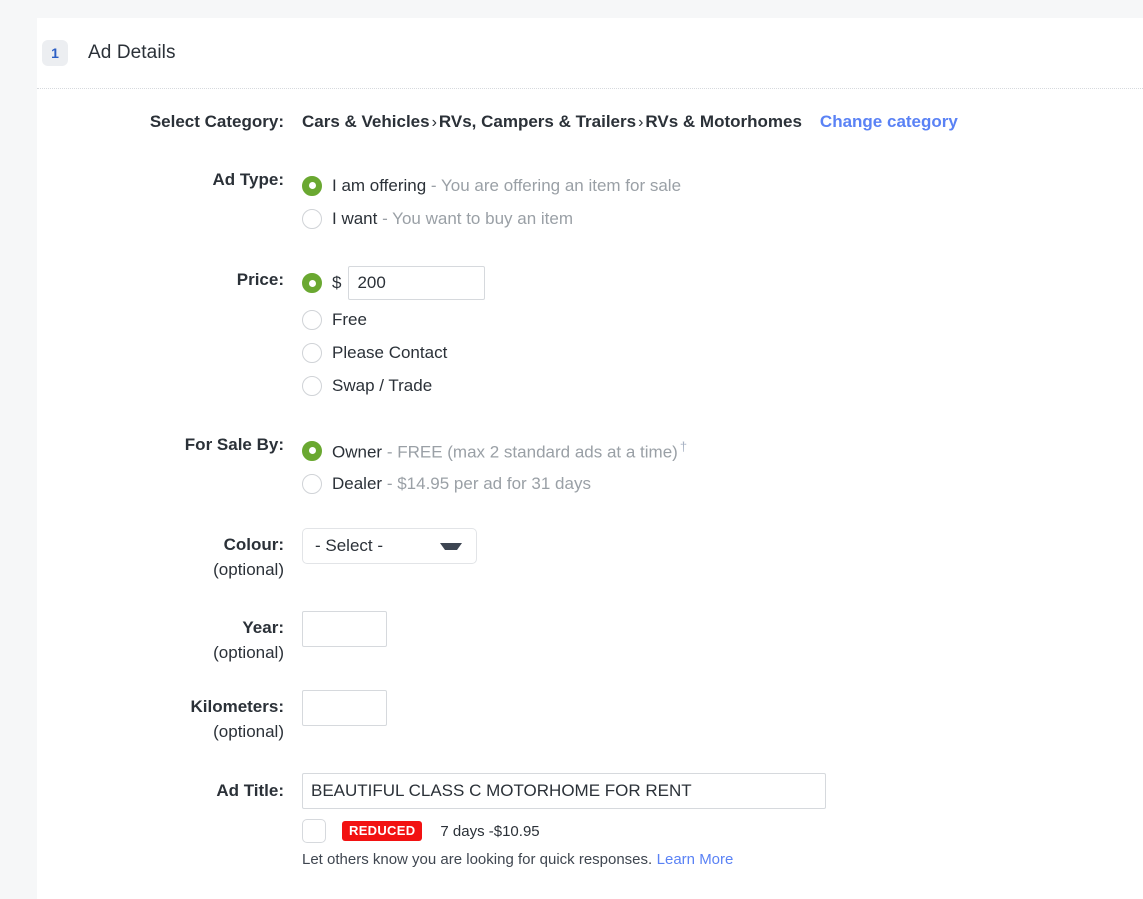 This screenshot has width=1143, height=899. I want to click on colour-optional-text: (optional), so click(248, 569).